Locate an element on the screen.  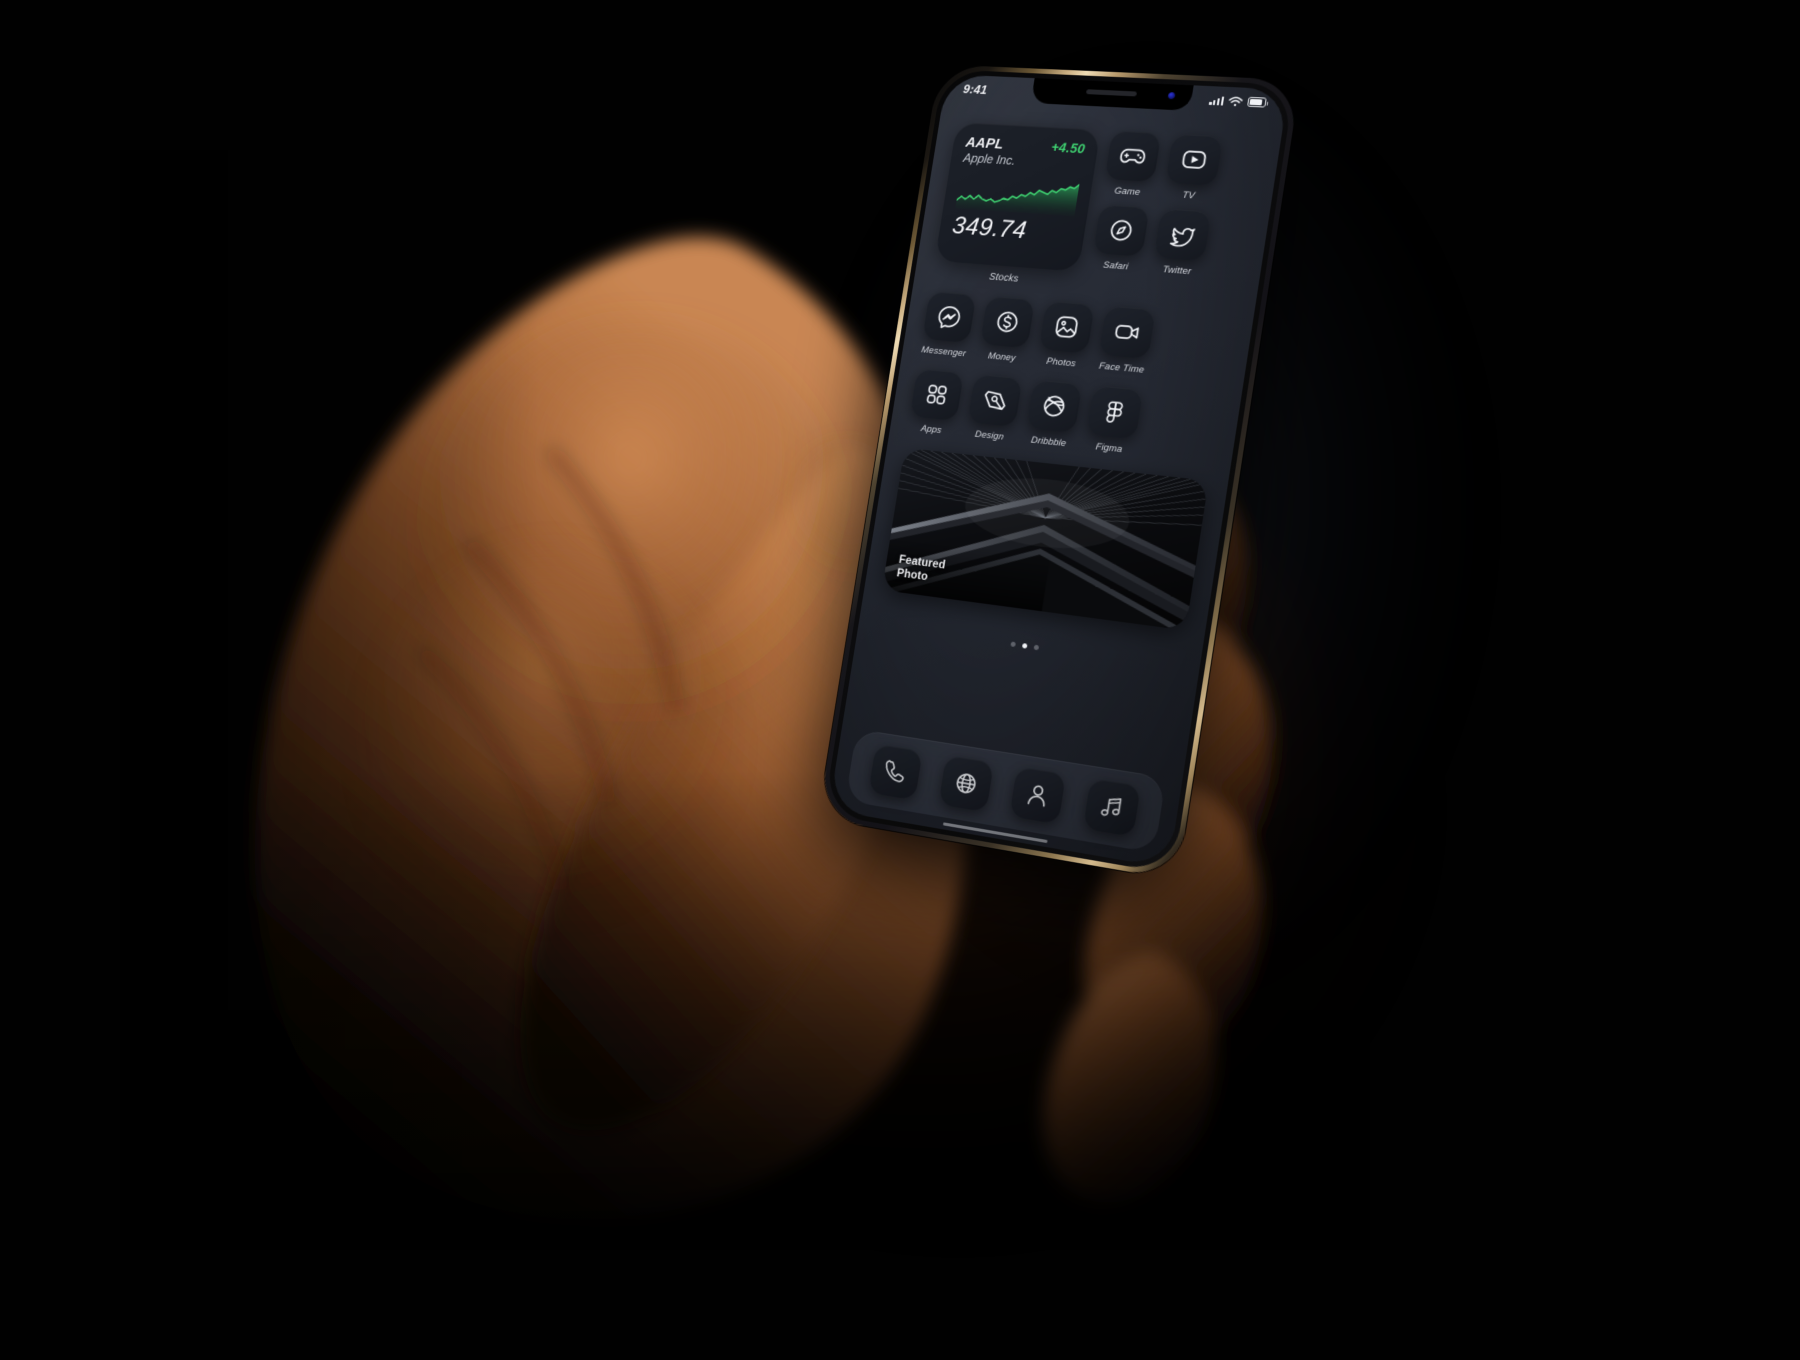
featured-photo-caption-line2: Photo is located at coordinates (912, 575).